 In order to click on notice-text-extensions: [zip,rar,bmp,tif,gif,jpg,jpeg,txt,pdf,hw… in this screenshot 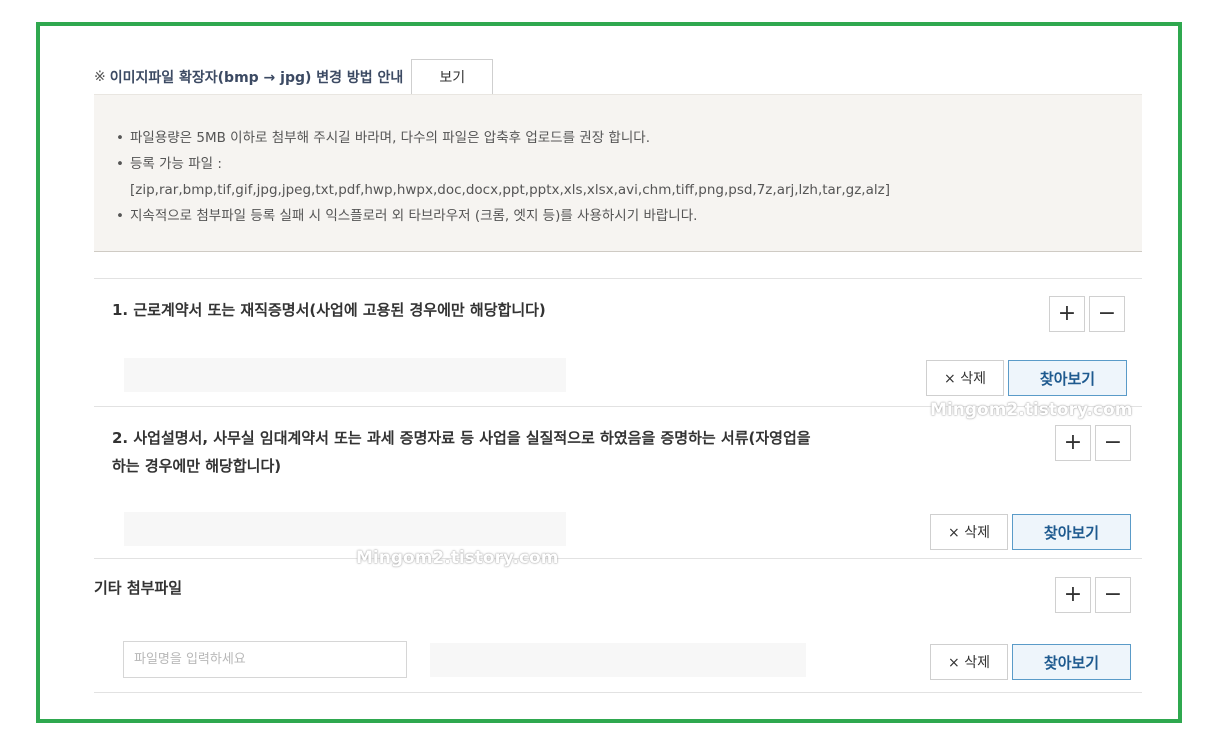, I will do `click(510, 190)`.